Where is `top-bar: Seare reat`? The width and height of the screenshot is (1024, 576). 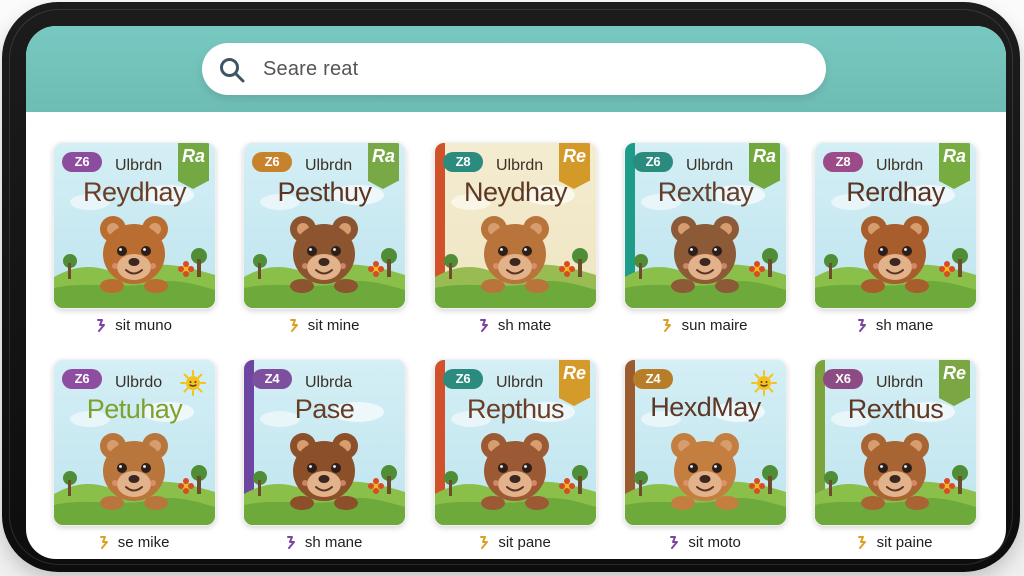
top-bar: Seare reat is located at coordinates (516, 69).